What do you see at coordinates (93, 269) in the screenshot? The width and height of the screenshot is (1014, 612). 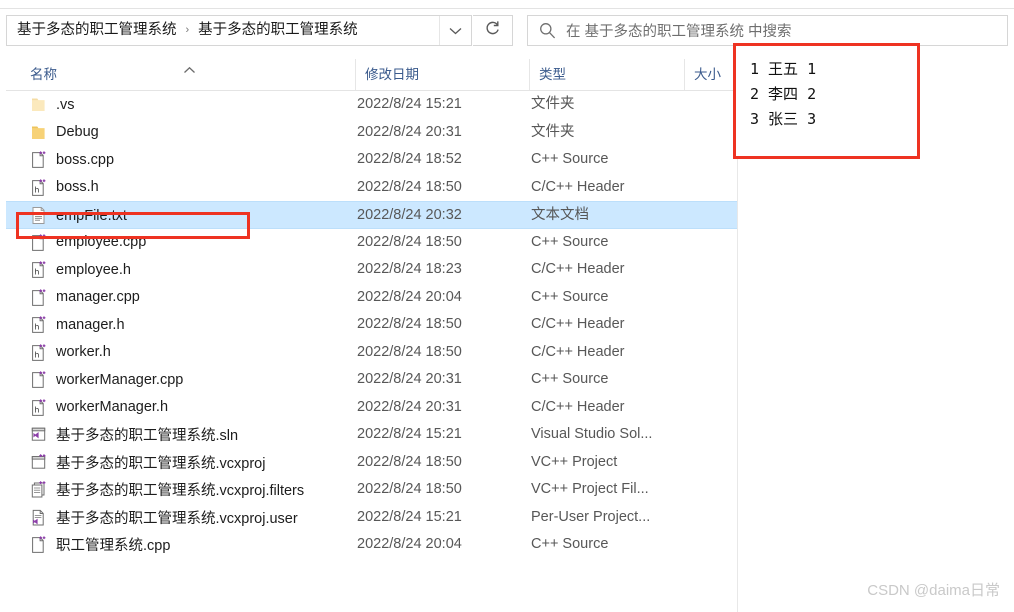 I see `file-name-label: employee.h` at bounding box center [93, 269].